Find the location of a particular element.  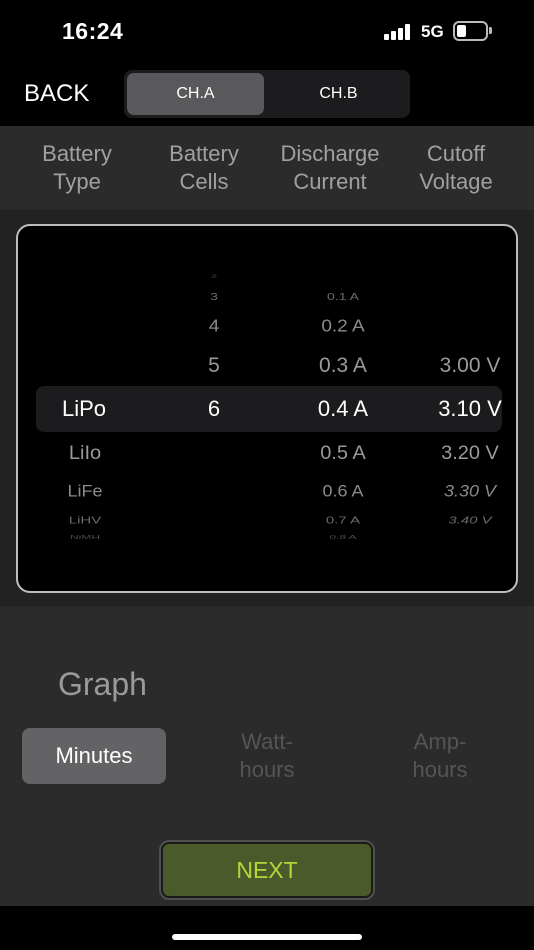

battery-tip is located at coordinates (490, 30).